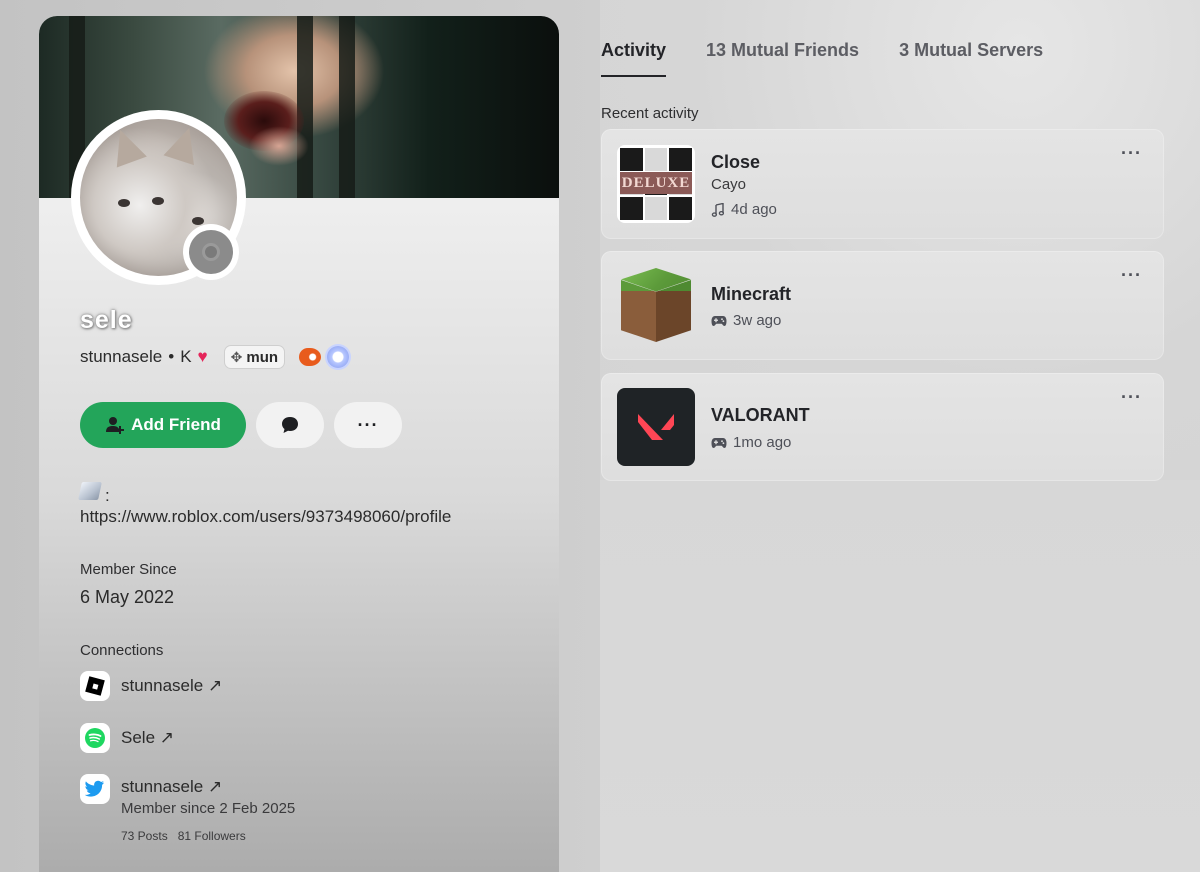 This screenshot has width=1200, height=872. What do you see at coordinates (338, 357) in the screenshot?
I see `nitro-badge-icon` at bounding box center [338, 357].